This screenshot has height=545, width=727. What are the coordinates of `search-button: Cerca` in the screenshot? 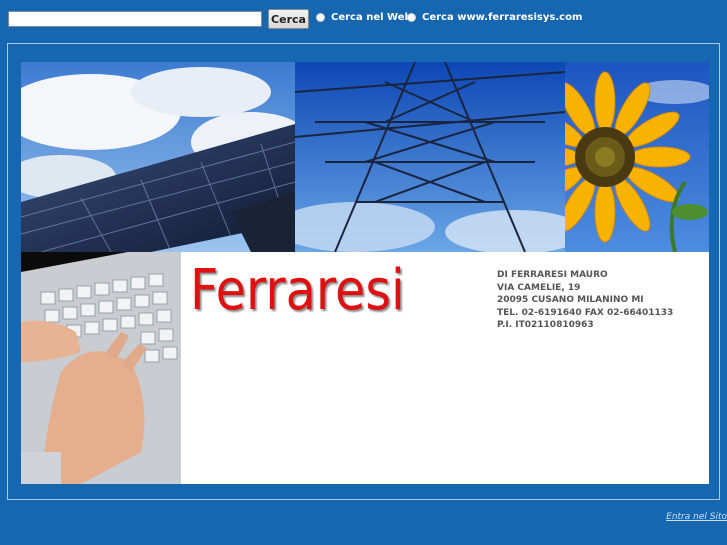 It's located at (288, 19).